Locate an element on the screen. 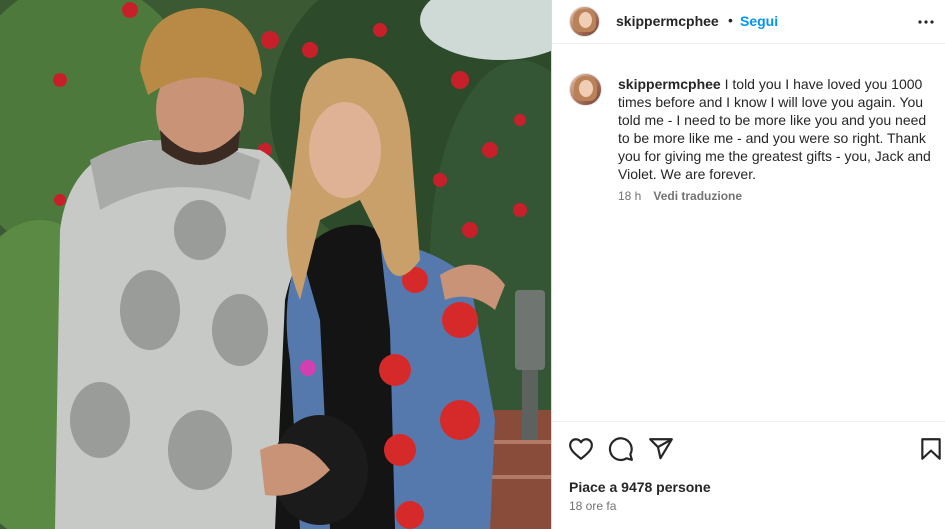 This screenshot has width=945, height=529. caption-meta: 18 h Vedi traduzione is located at coordinates (680, 196).